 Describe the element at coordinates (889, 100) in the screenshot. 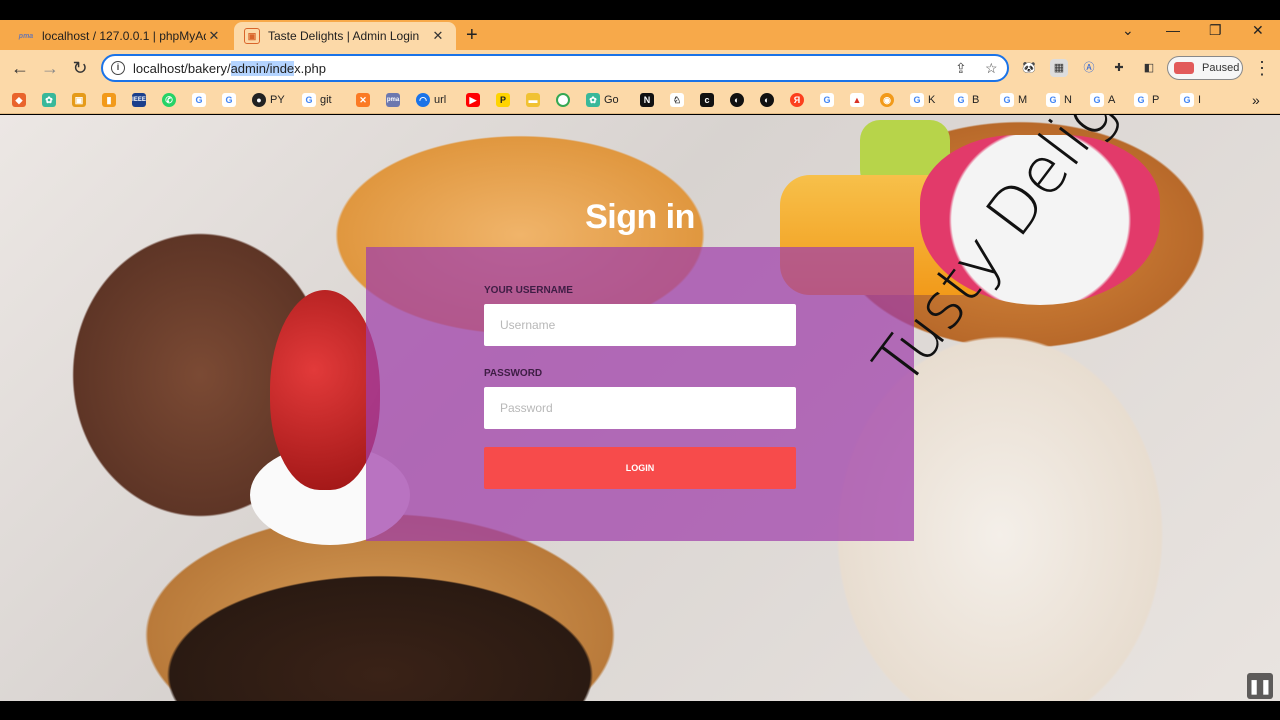

I see `bookmark-item: ◉` at that location.